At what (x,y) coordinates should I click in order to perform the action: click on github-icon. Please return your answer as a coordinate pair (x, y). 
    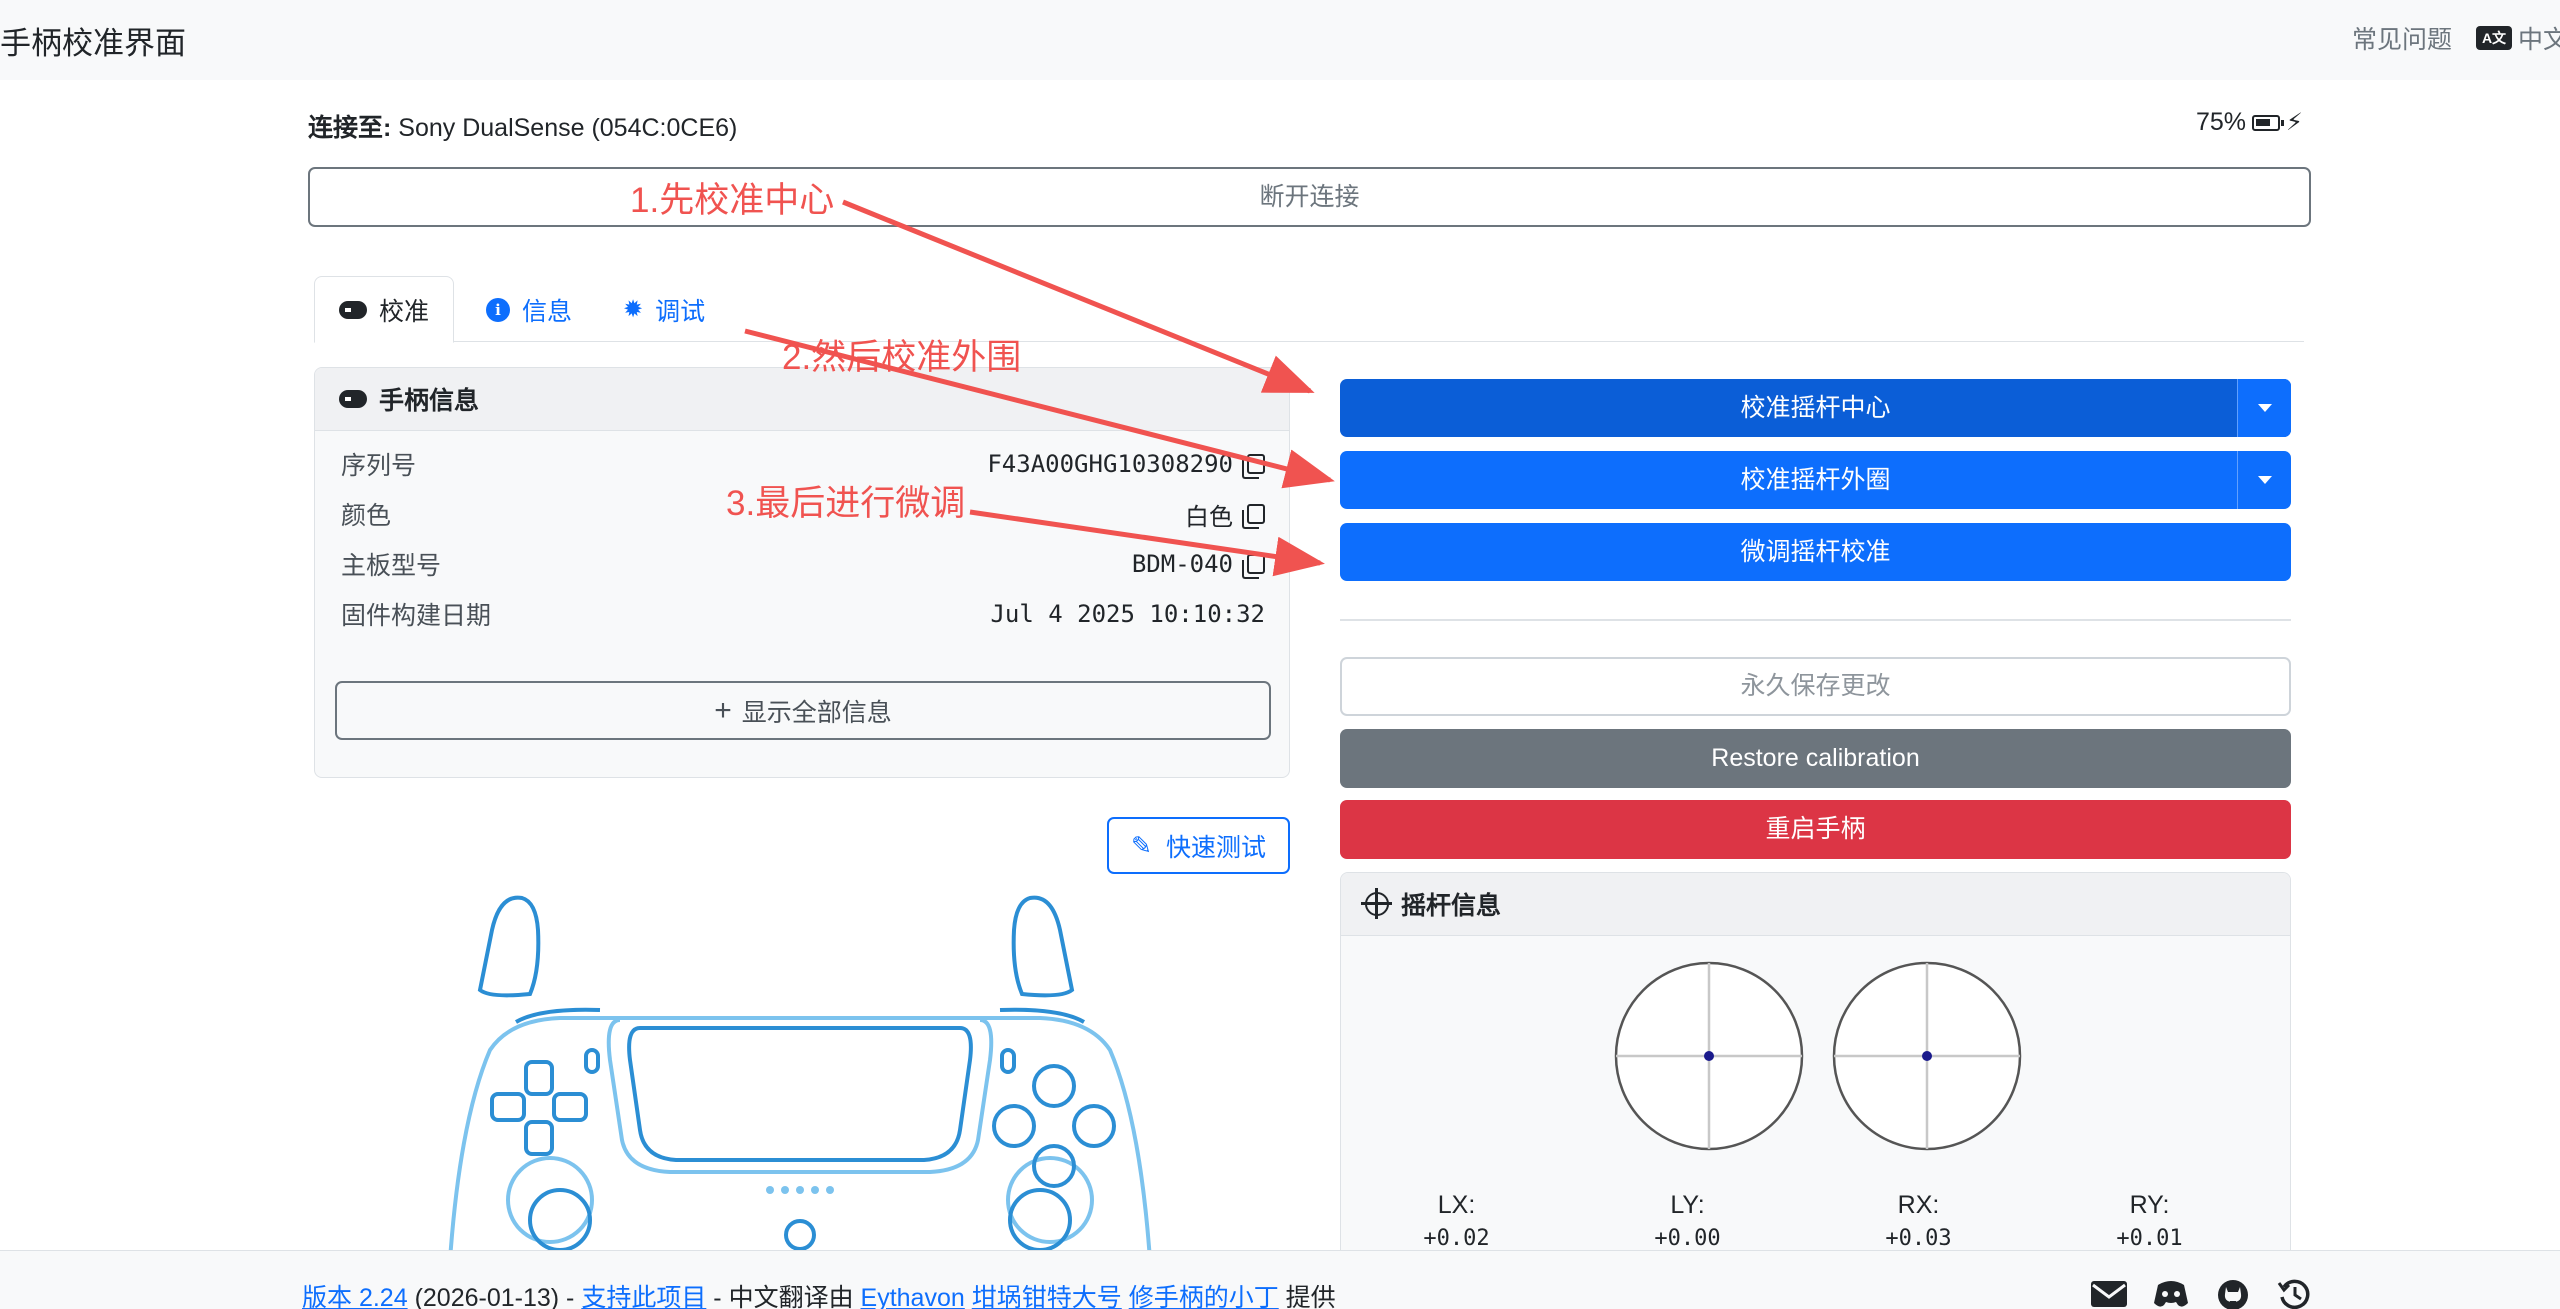
    Looking at the image, I should click on (2233, 1293).